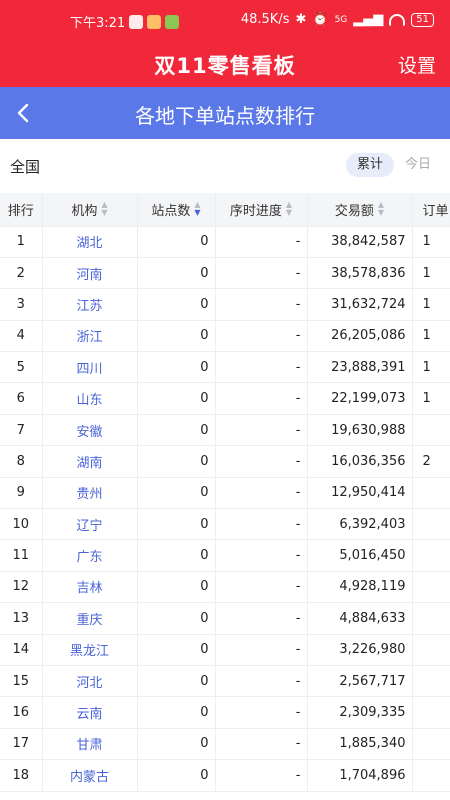  Describe the element at coordinates (98, 23) in the screenshot. I see `status-time: 下午3:21` at that location.